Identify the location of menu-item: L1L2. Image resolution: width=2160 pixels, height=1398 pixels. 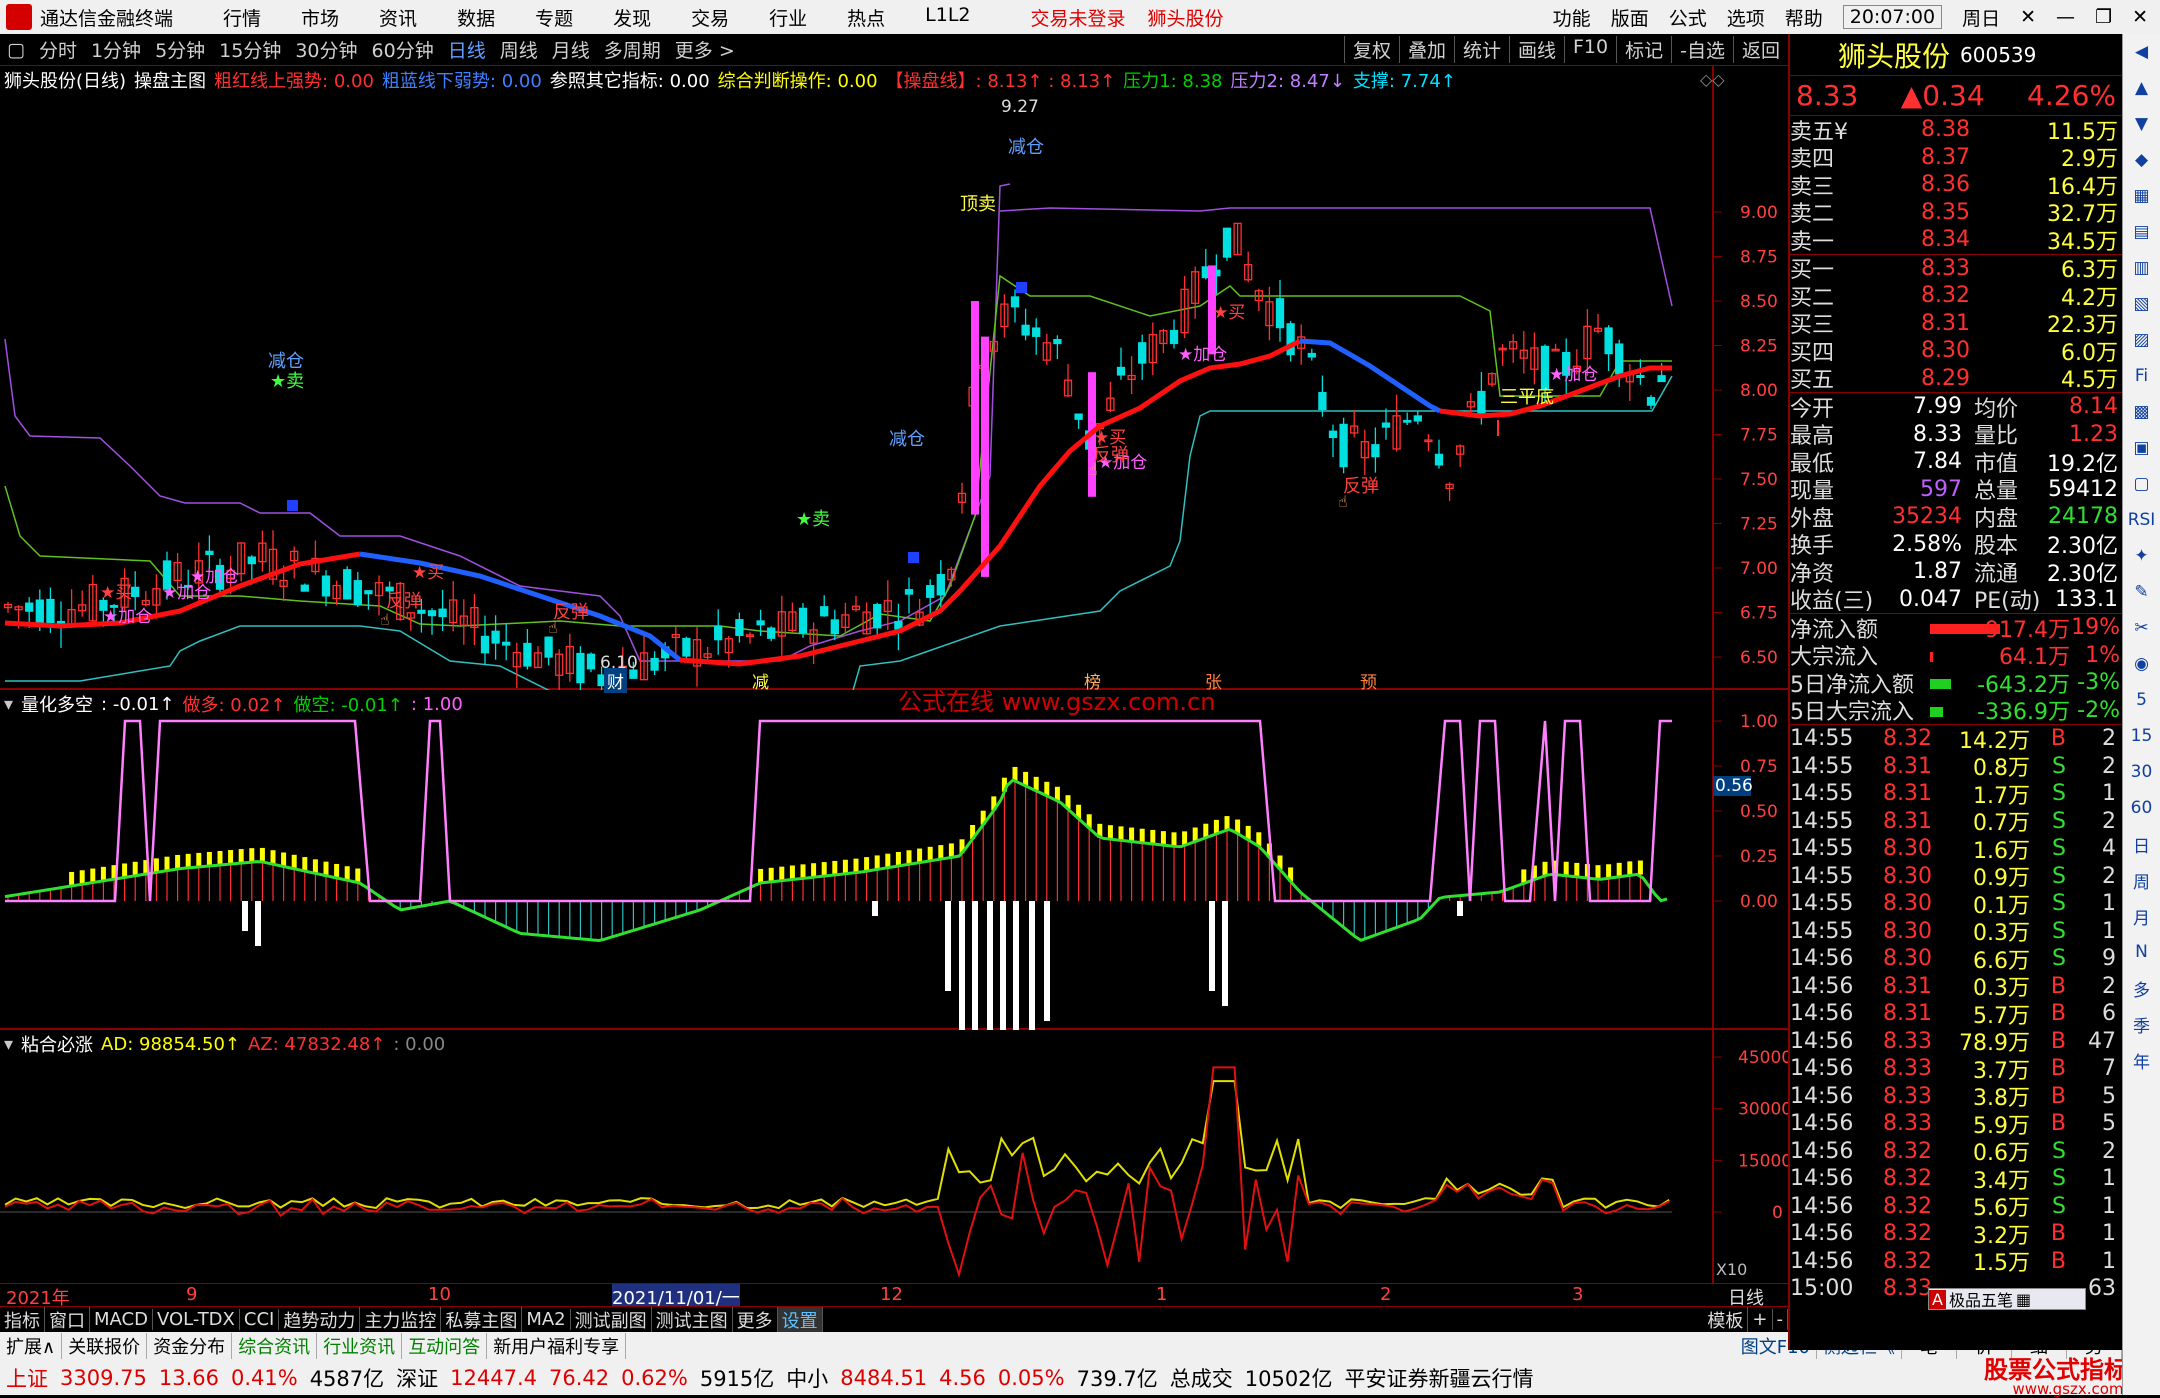
(947, 17).